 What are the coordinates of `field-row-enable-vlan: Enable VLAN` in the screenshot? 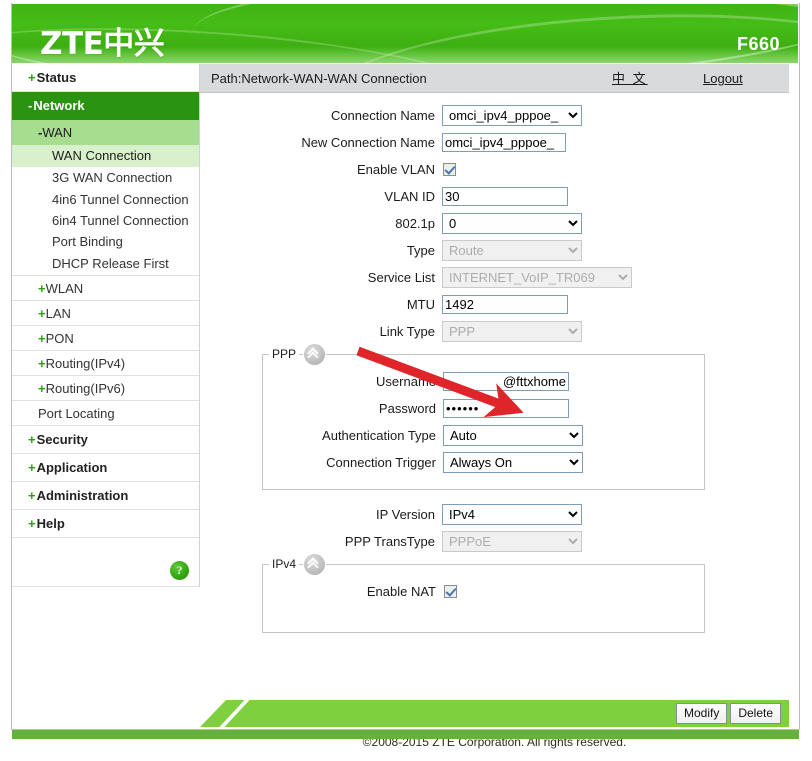 It's located at (494, 169).